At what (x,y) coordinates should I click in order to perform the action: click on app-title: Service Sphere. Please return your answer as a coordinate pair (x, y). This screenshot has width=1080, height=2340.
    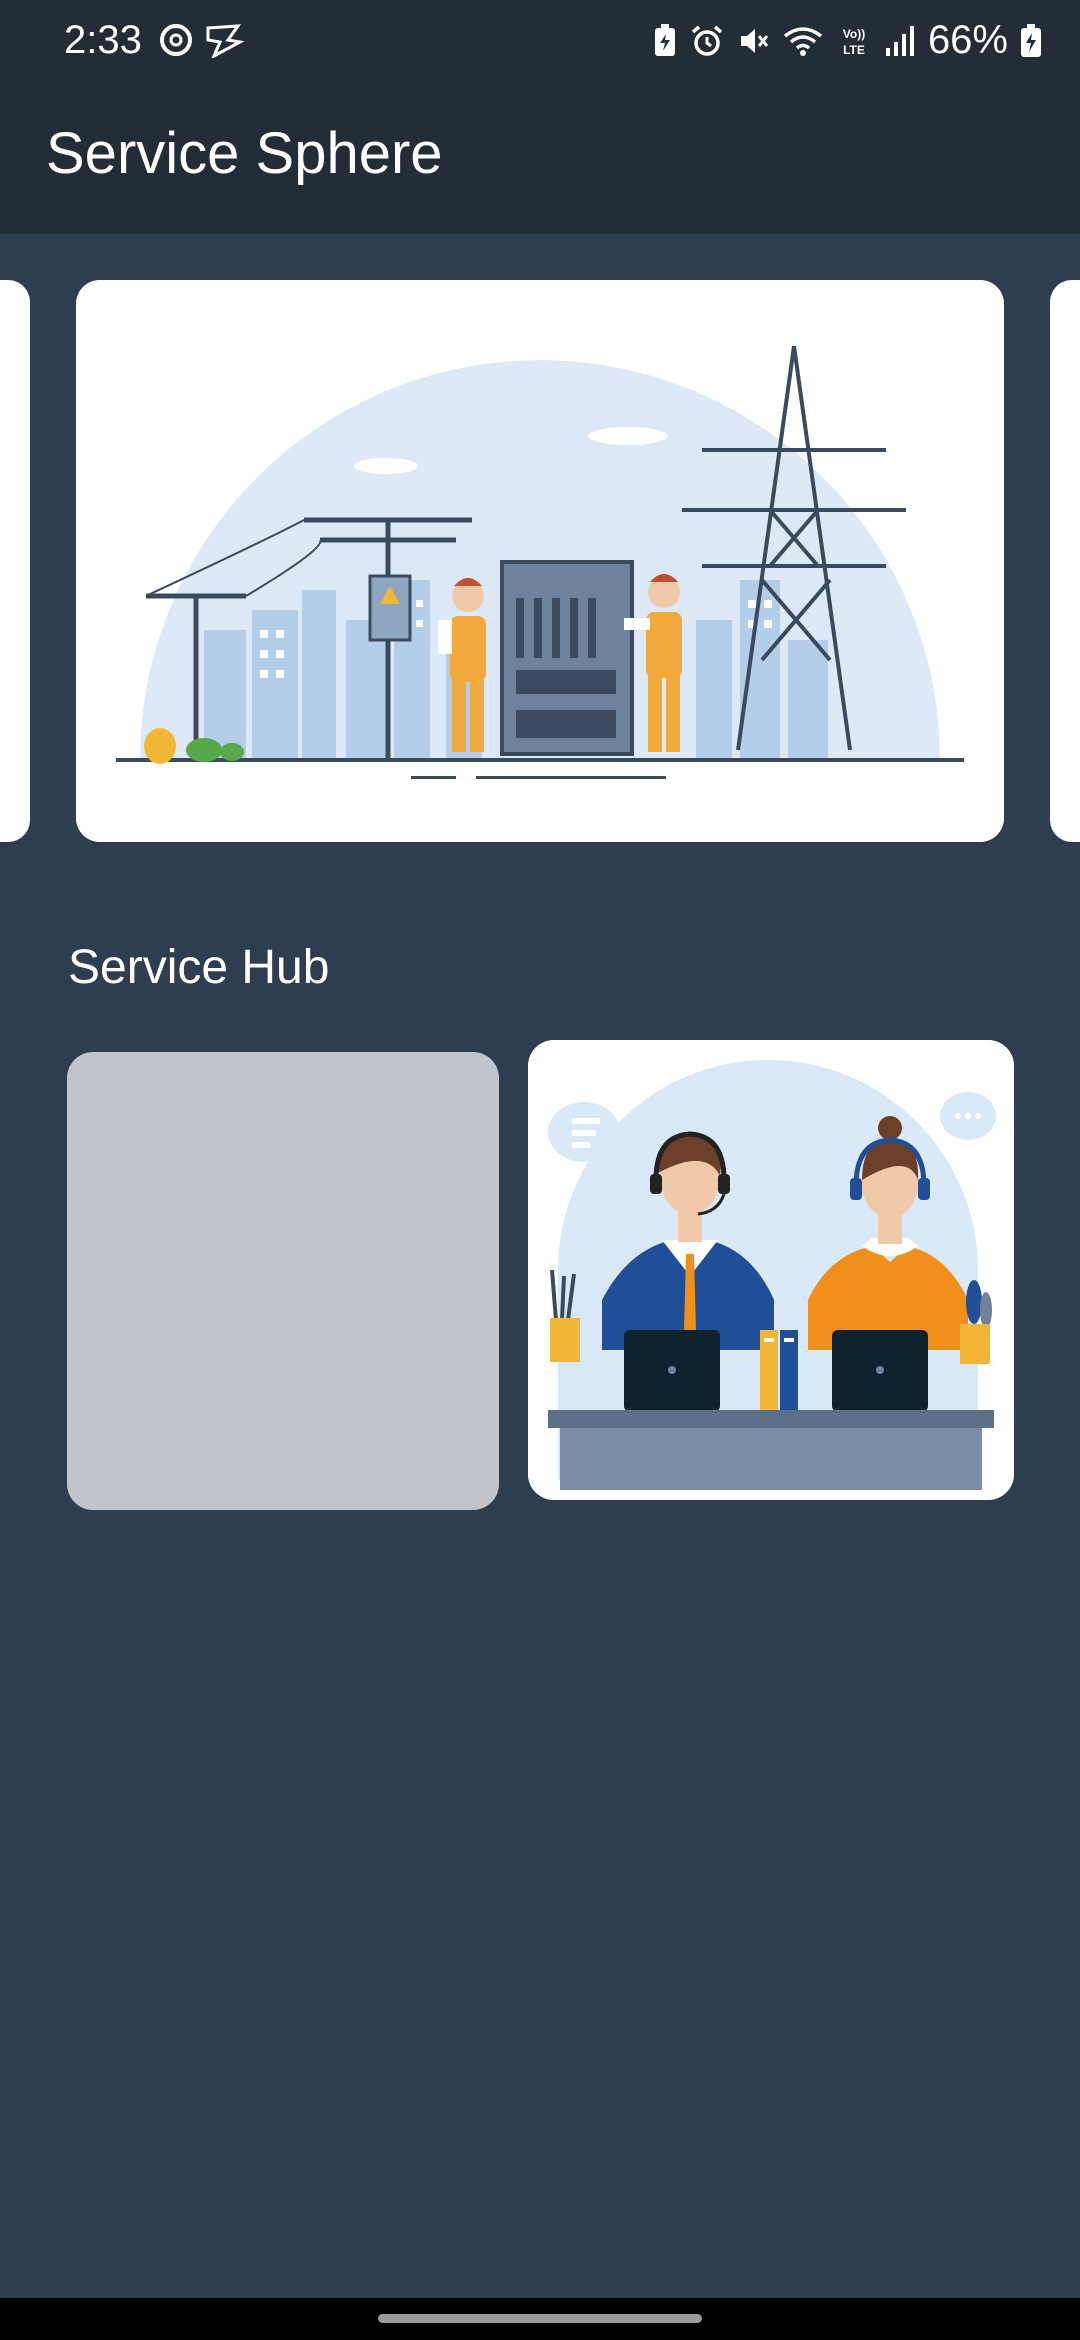
    Looking at the image, I should click on (244, 153).